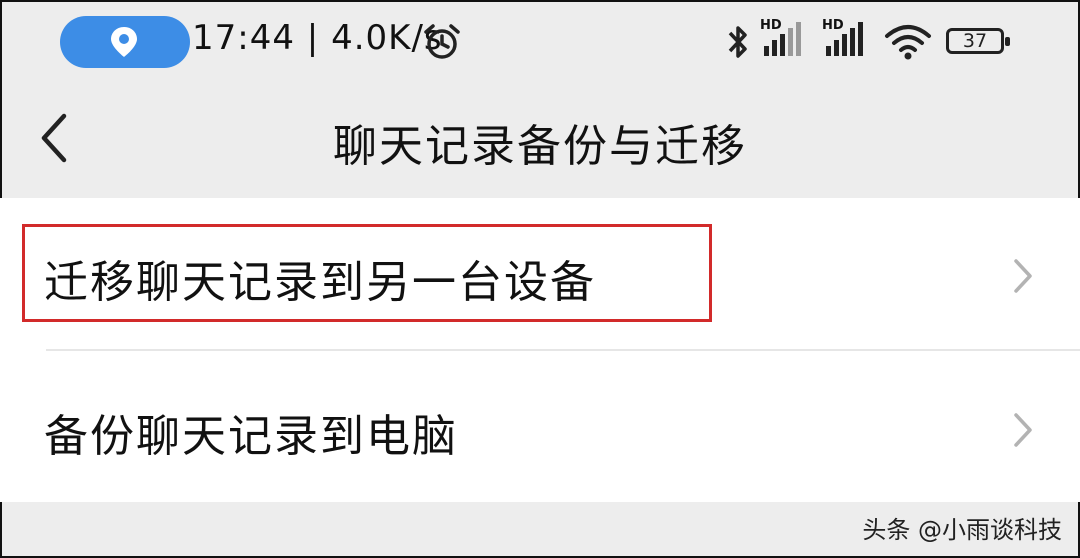 This screenshot has width=1080, height=558. I want to click on watermark: 头条 @小雨谈科技, so click(962, 530).